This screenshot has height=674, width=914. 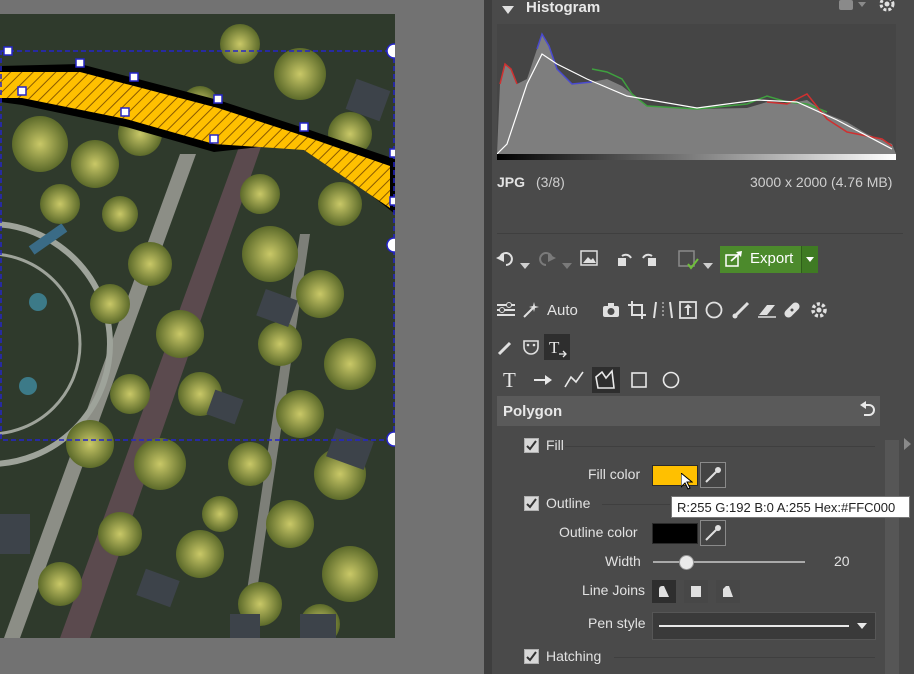 I want to click on rotate-right-icon, so click(x=649, y=261).